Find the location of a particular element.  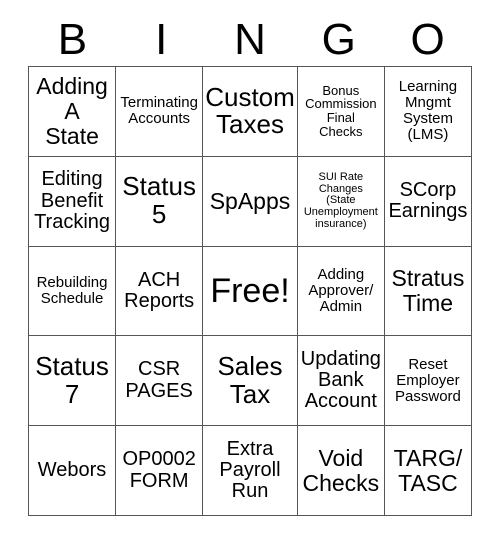

bingo-header-letter-g: G is located at coordinates (338, 39).